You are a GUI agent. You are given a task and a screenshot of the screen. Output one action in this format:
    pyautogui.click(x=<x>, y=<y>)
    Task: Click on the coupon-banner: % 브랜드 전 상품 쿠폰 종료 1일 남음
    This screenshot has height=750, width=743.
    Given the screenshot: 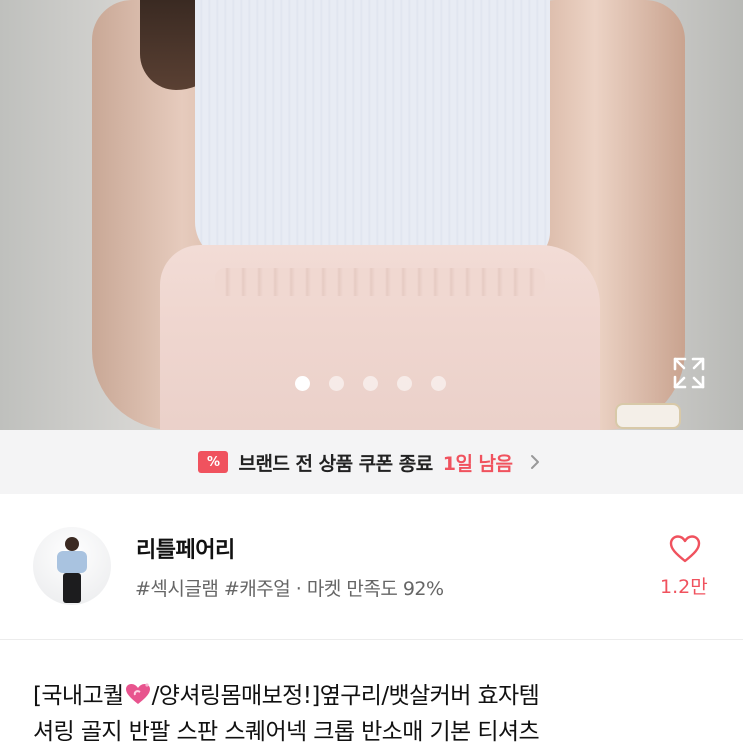 What is the action you would take?
    pyautogui.click(x=371, y=462)
    